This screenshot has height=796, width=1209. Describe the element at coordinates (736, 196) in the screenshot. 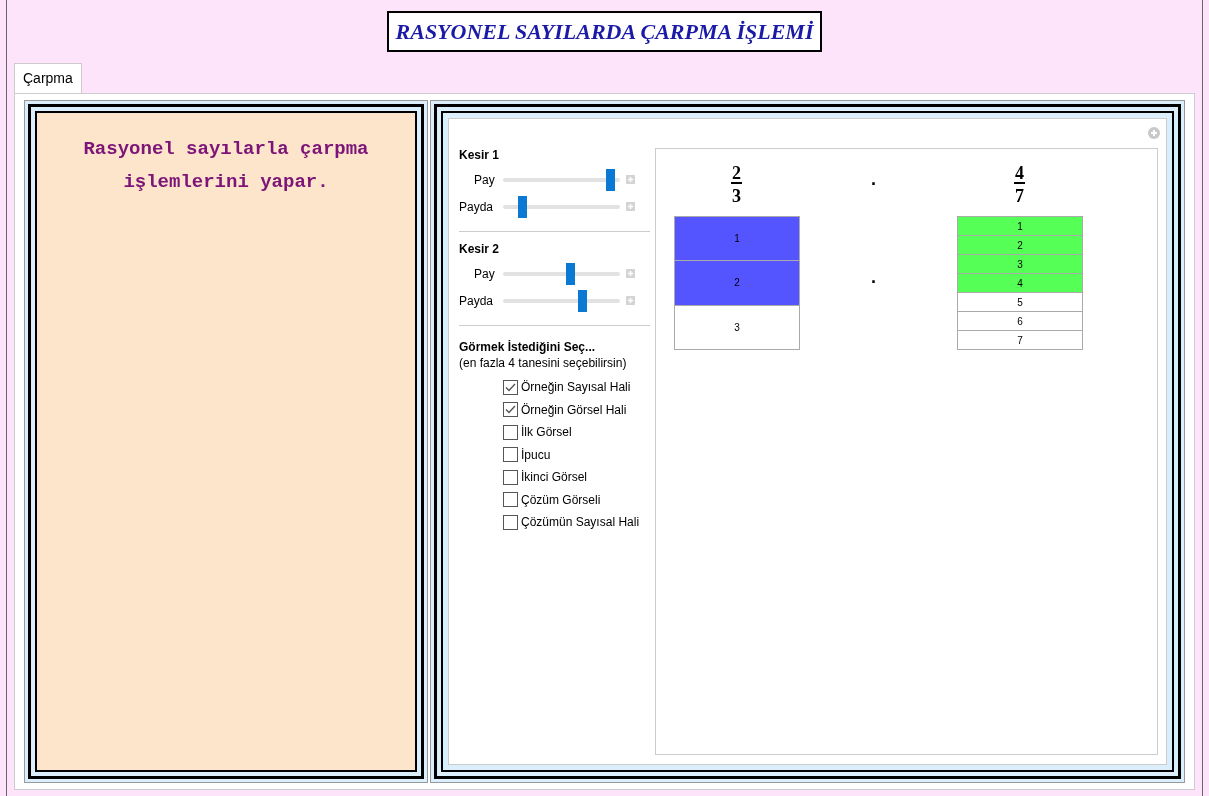

I see `denominator: 3` at that location.